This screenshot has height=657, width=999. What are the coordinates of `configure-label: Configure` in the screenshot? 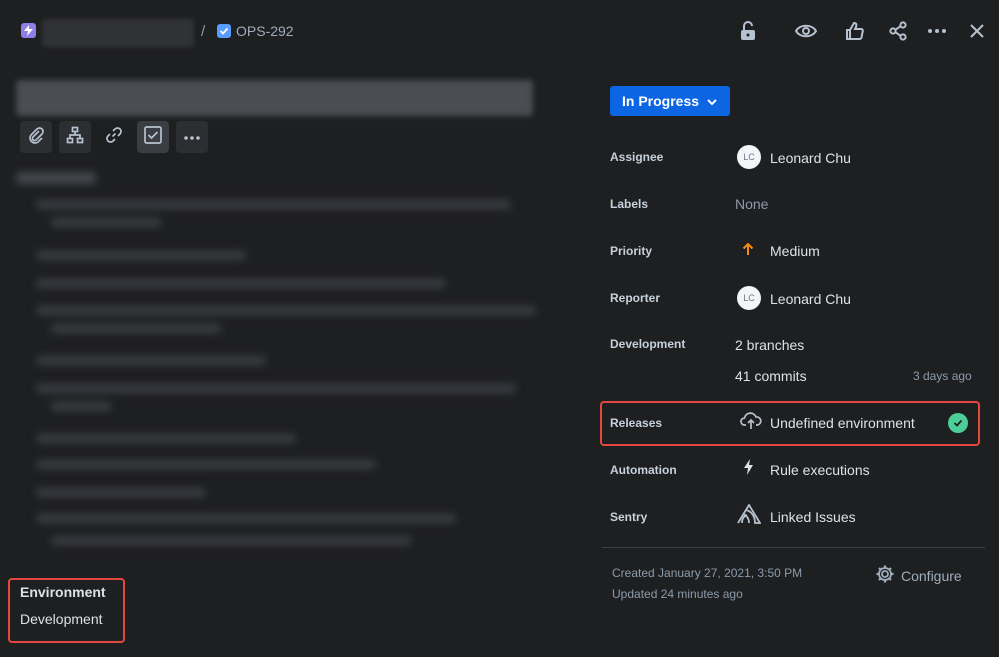 It's located at (931, 575).